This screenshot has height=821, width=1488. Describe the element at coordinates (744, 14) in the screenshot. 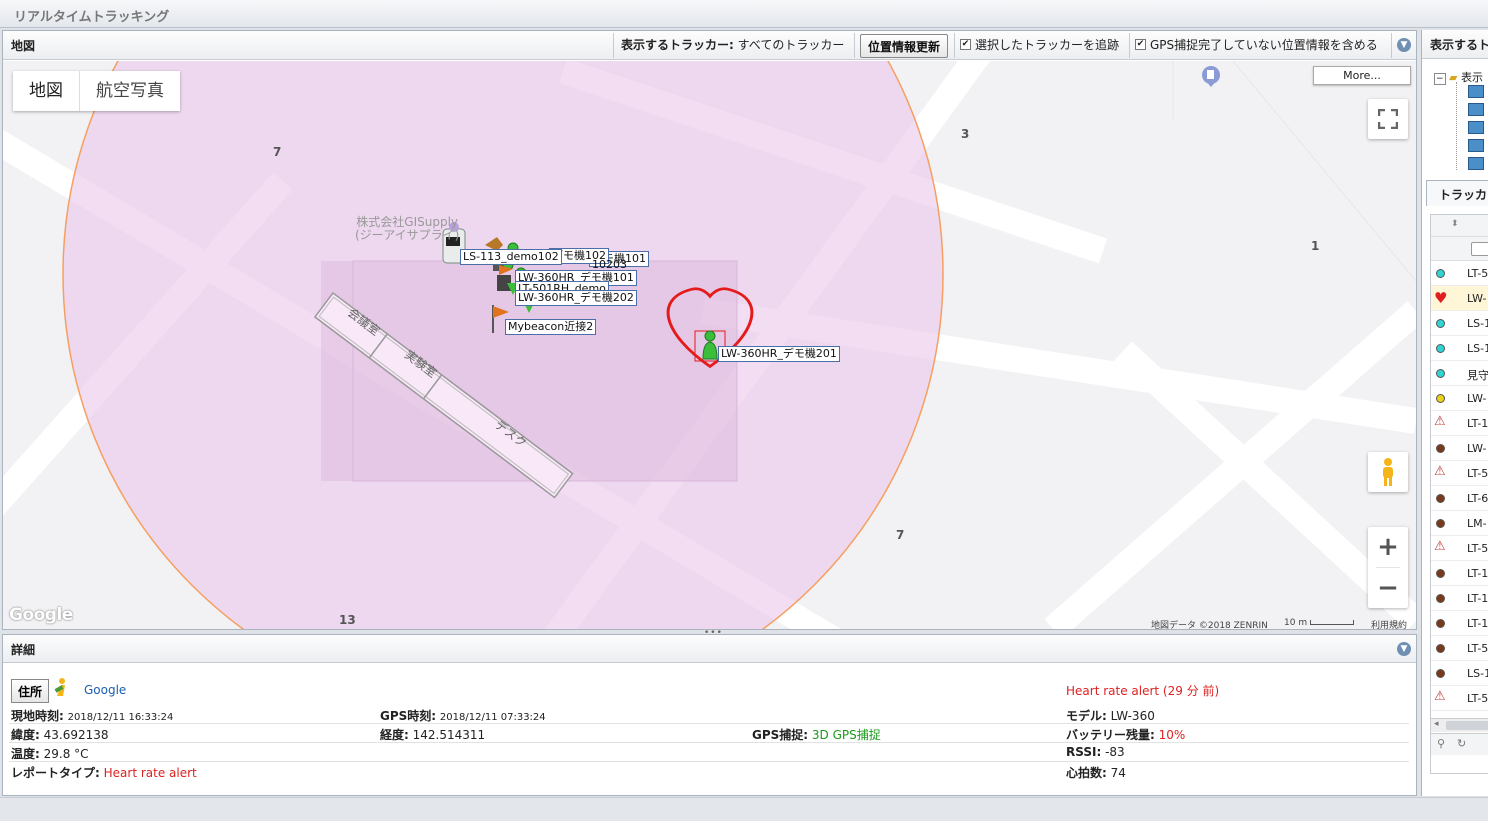

I see `title-bar: リアルタイムトラッキング` at that location.